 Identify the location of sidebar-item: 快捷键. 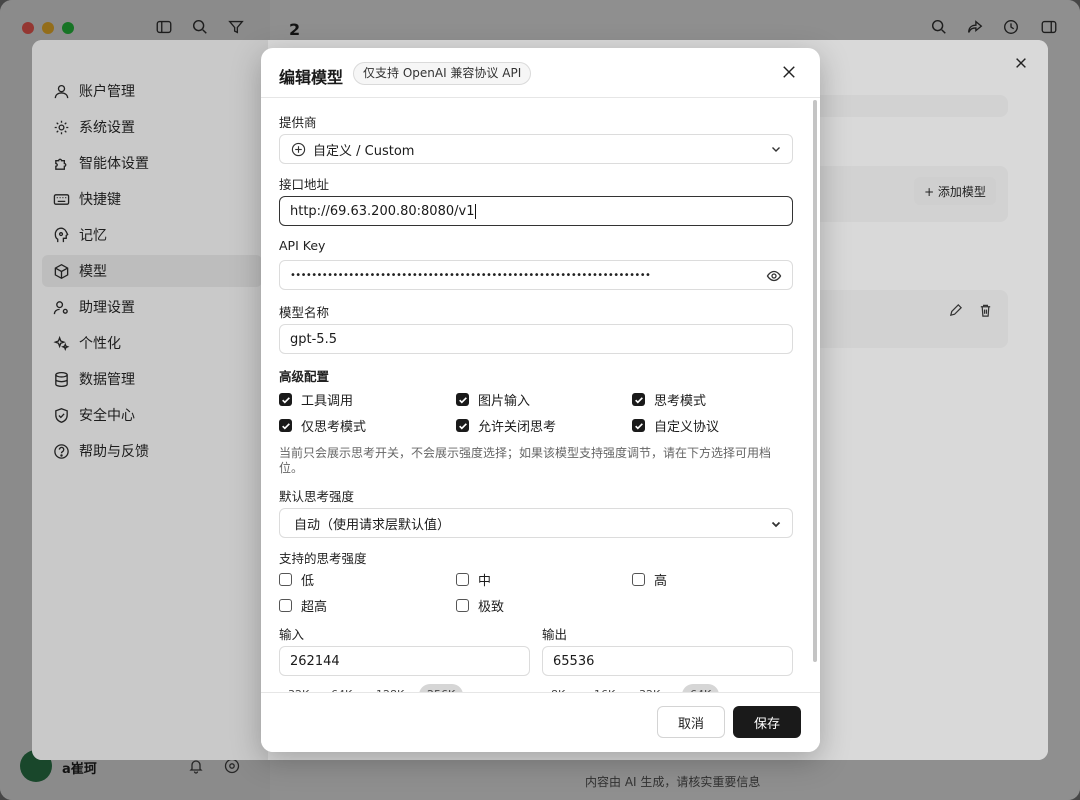
(152, 199).